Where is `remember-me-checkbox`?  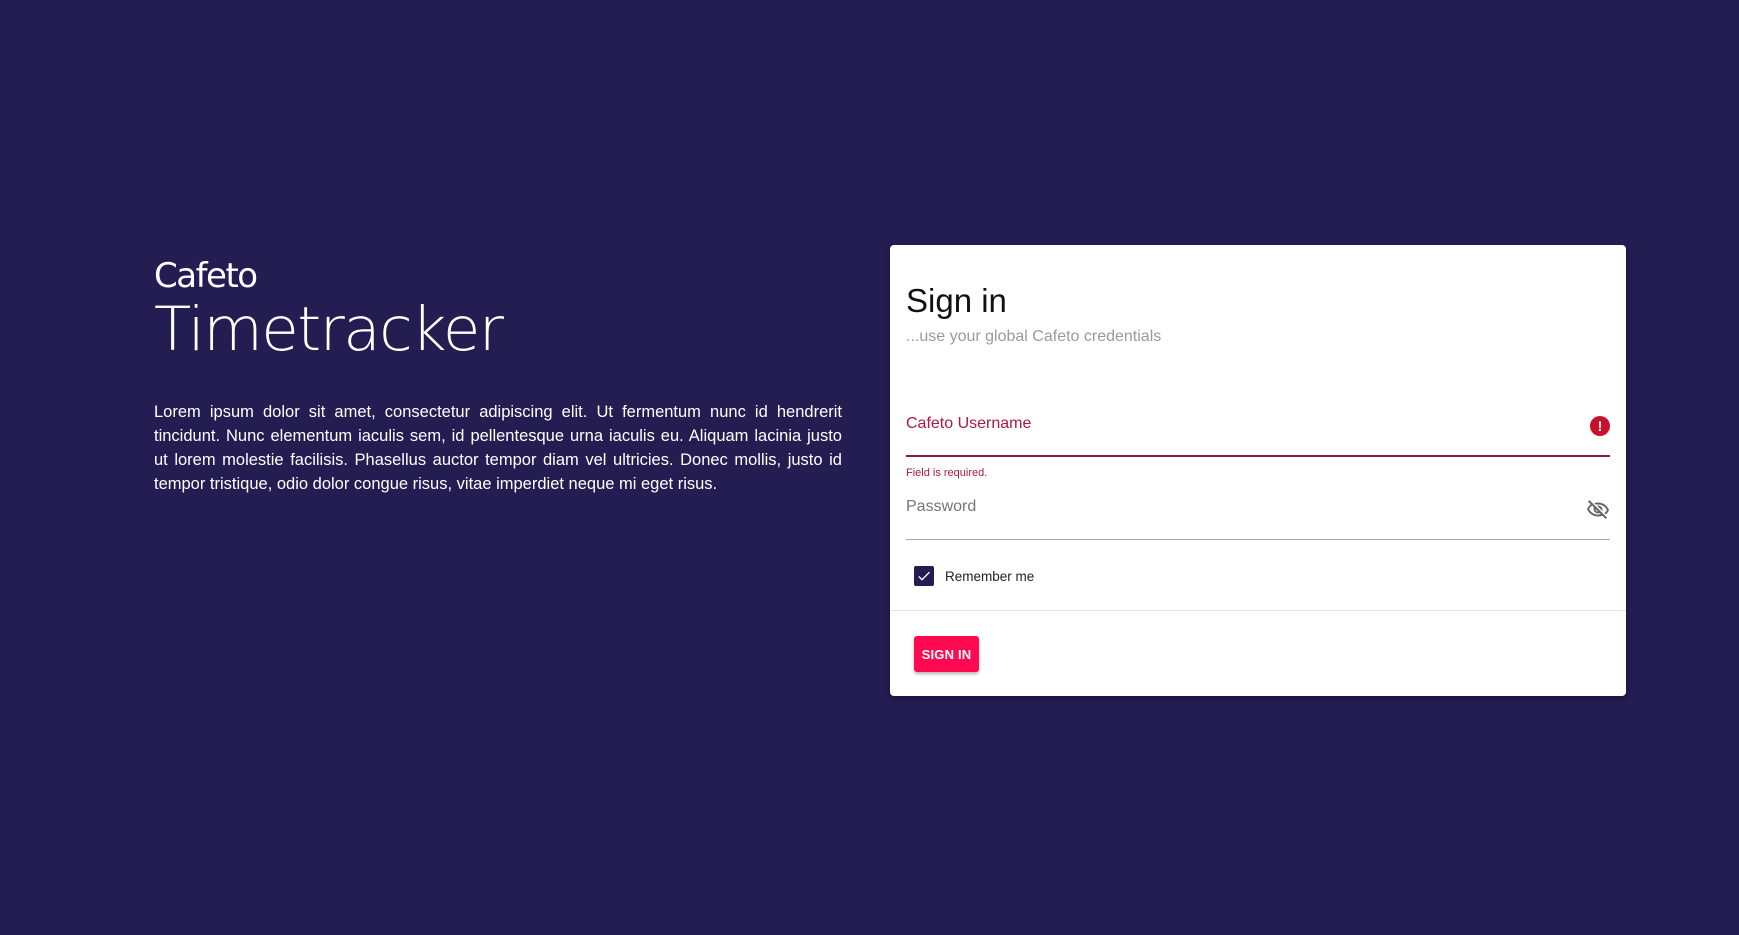
remember-me-checkbox is located at coordinates (924, 576).